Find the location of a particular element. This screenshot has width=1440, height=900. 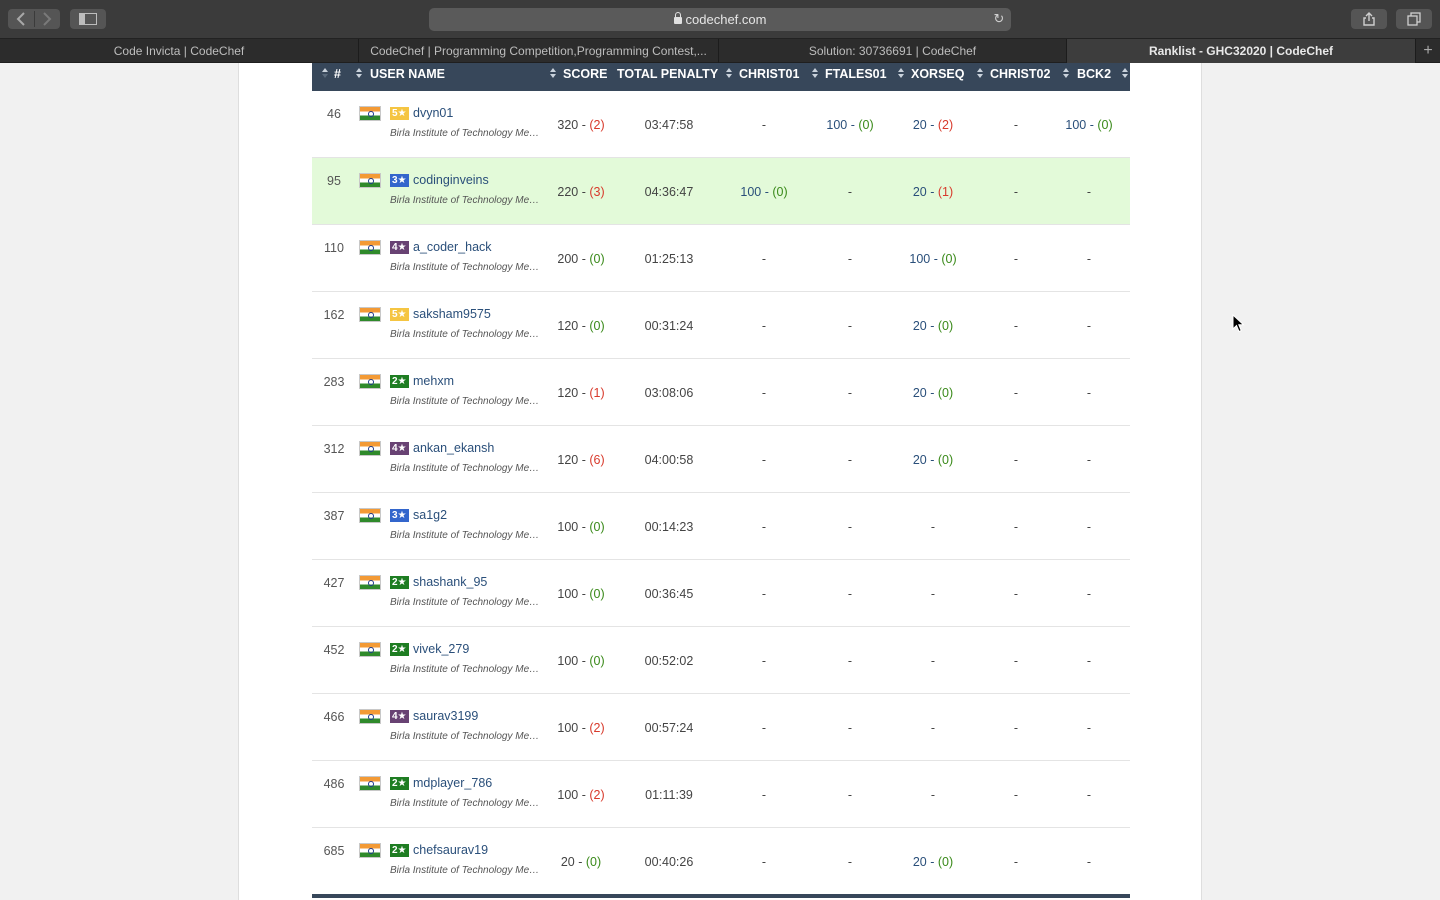

rank-cell: 95 is located at coordinates (334, 181).